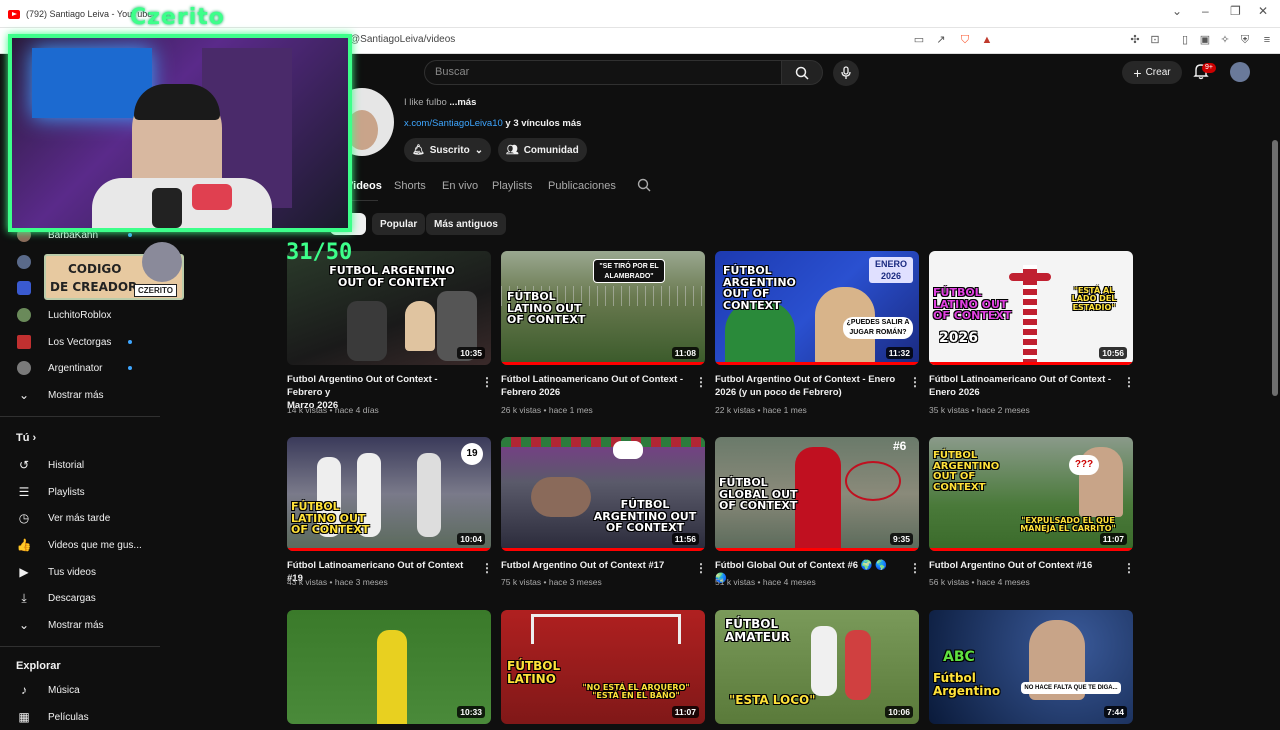  Describe the element at coordinates (471, 353) in the screenshot. I see `video-duration: 10:35` at that location.